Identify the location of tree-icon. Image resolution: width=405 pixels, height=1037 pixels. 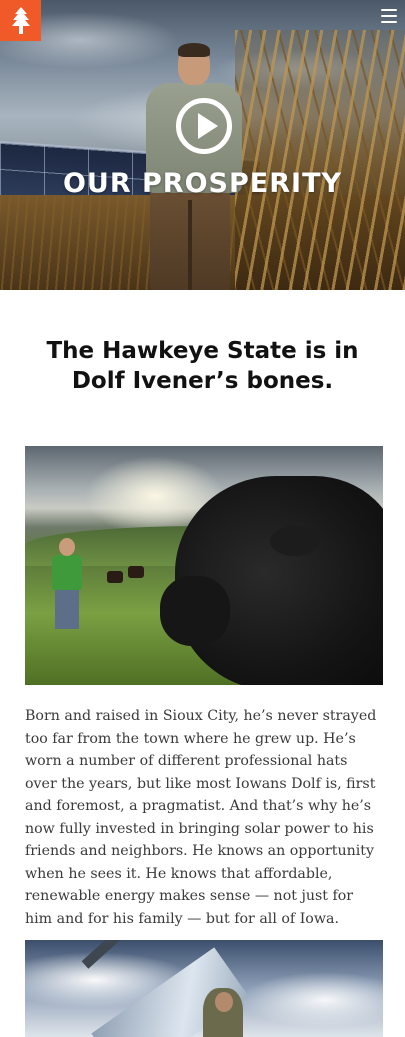
(20, 20).